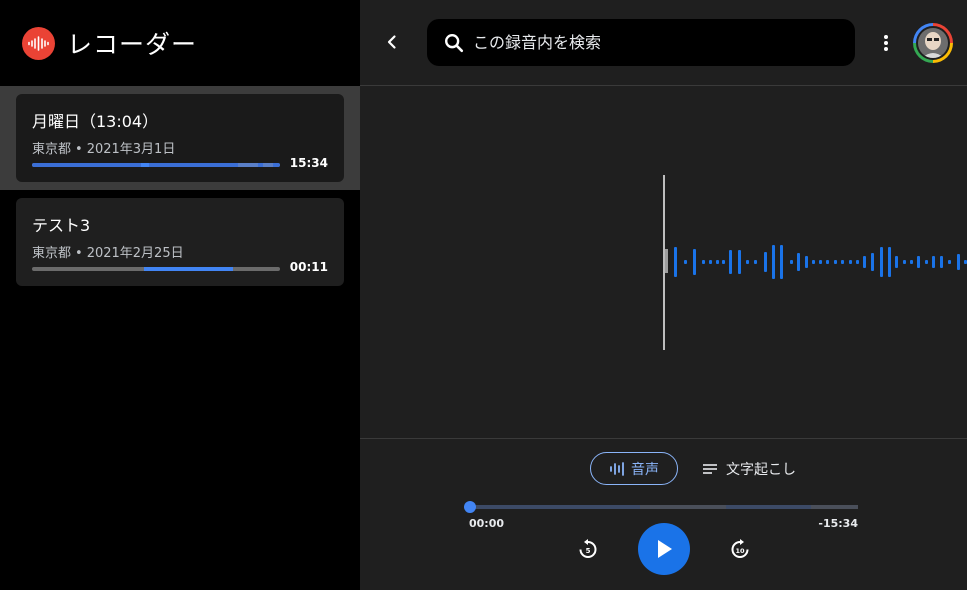 The width and height of the screenshot is (967, 590). I want to click on top-bar, so click(663, 43).